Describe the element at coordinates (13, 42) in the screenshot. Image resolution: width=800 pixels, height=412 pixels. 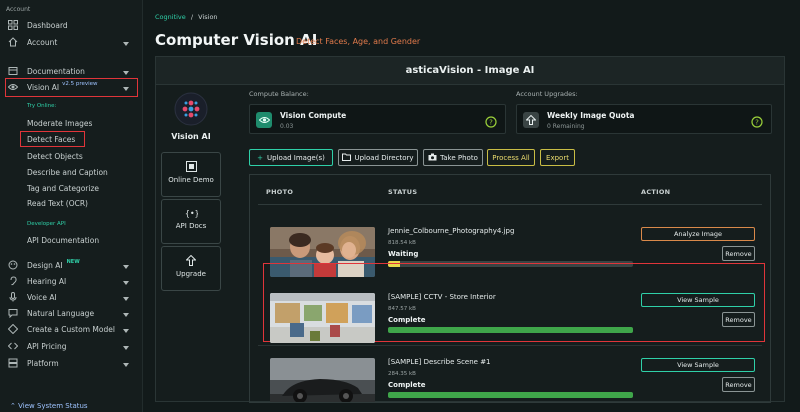
I see `home-icon` at that location.